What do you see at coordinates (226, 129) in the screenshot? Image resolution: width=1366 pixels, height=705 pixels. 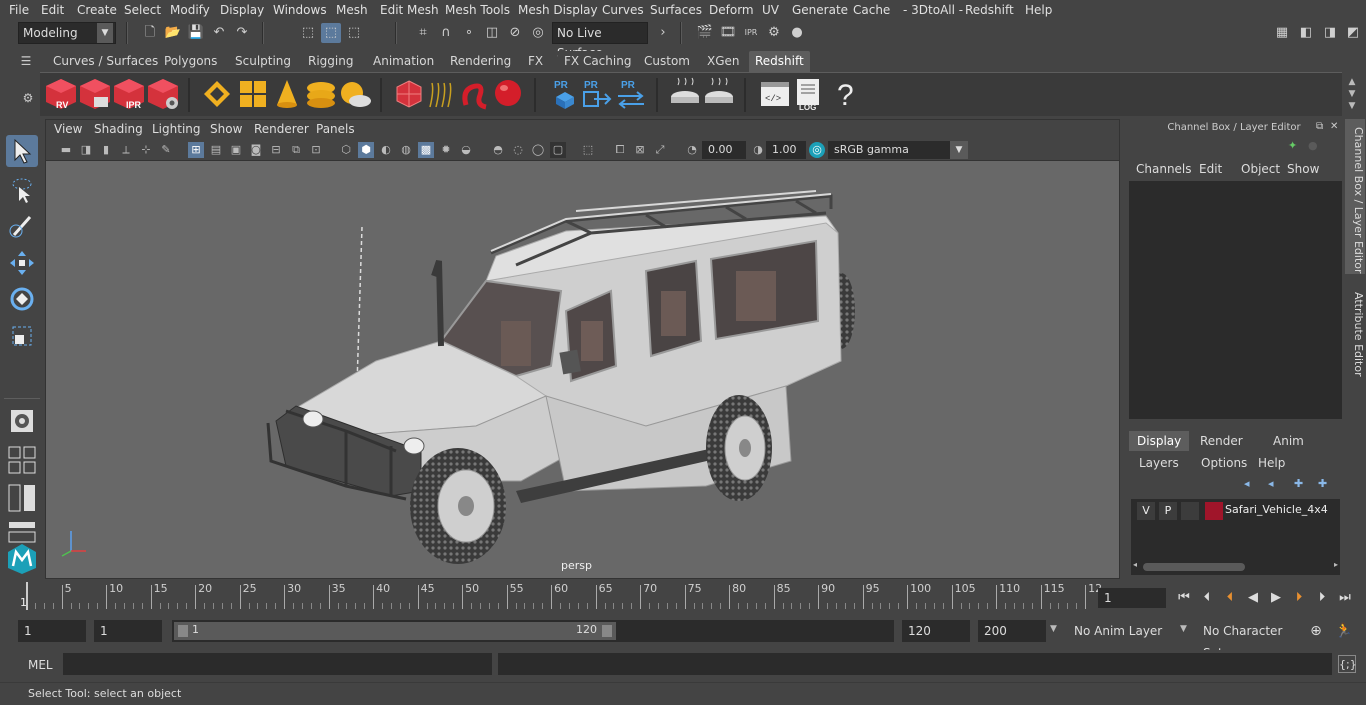 I see `menu-show: Show` at bounding box center [226, 129].